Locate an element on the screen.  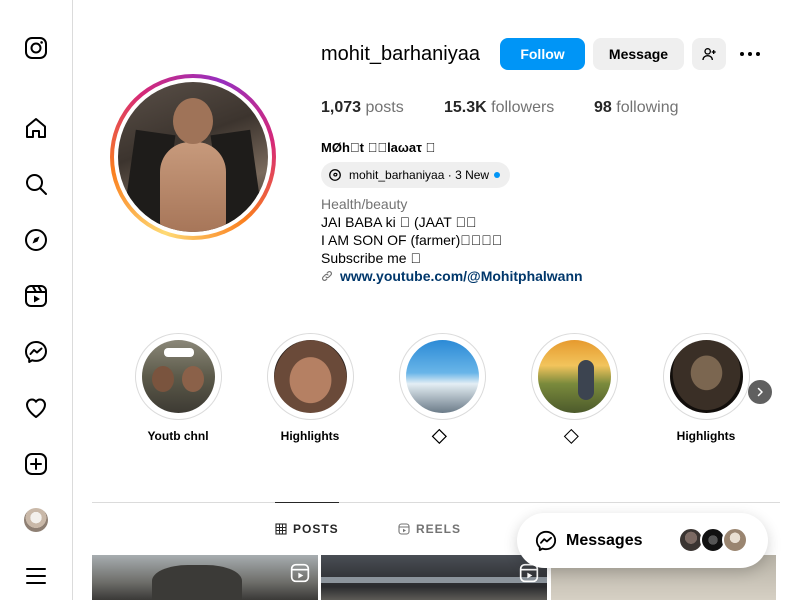
tab-reels: REELS is located at coordinates (429, 529).